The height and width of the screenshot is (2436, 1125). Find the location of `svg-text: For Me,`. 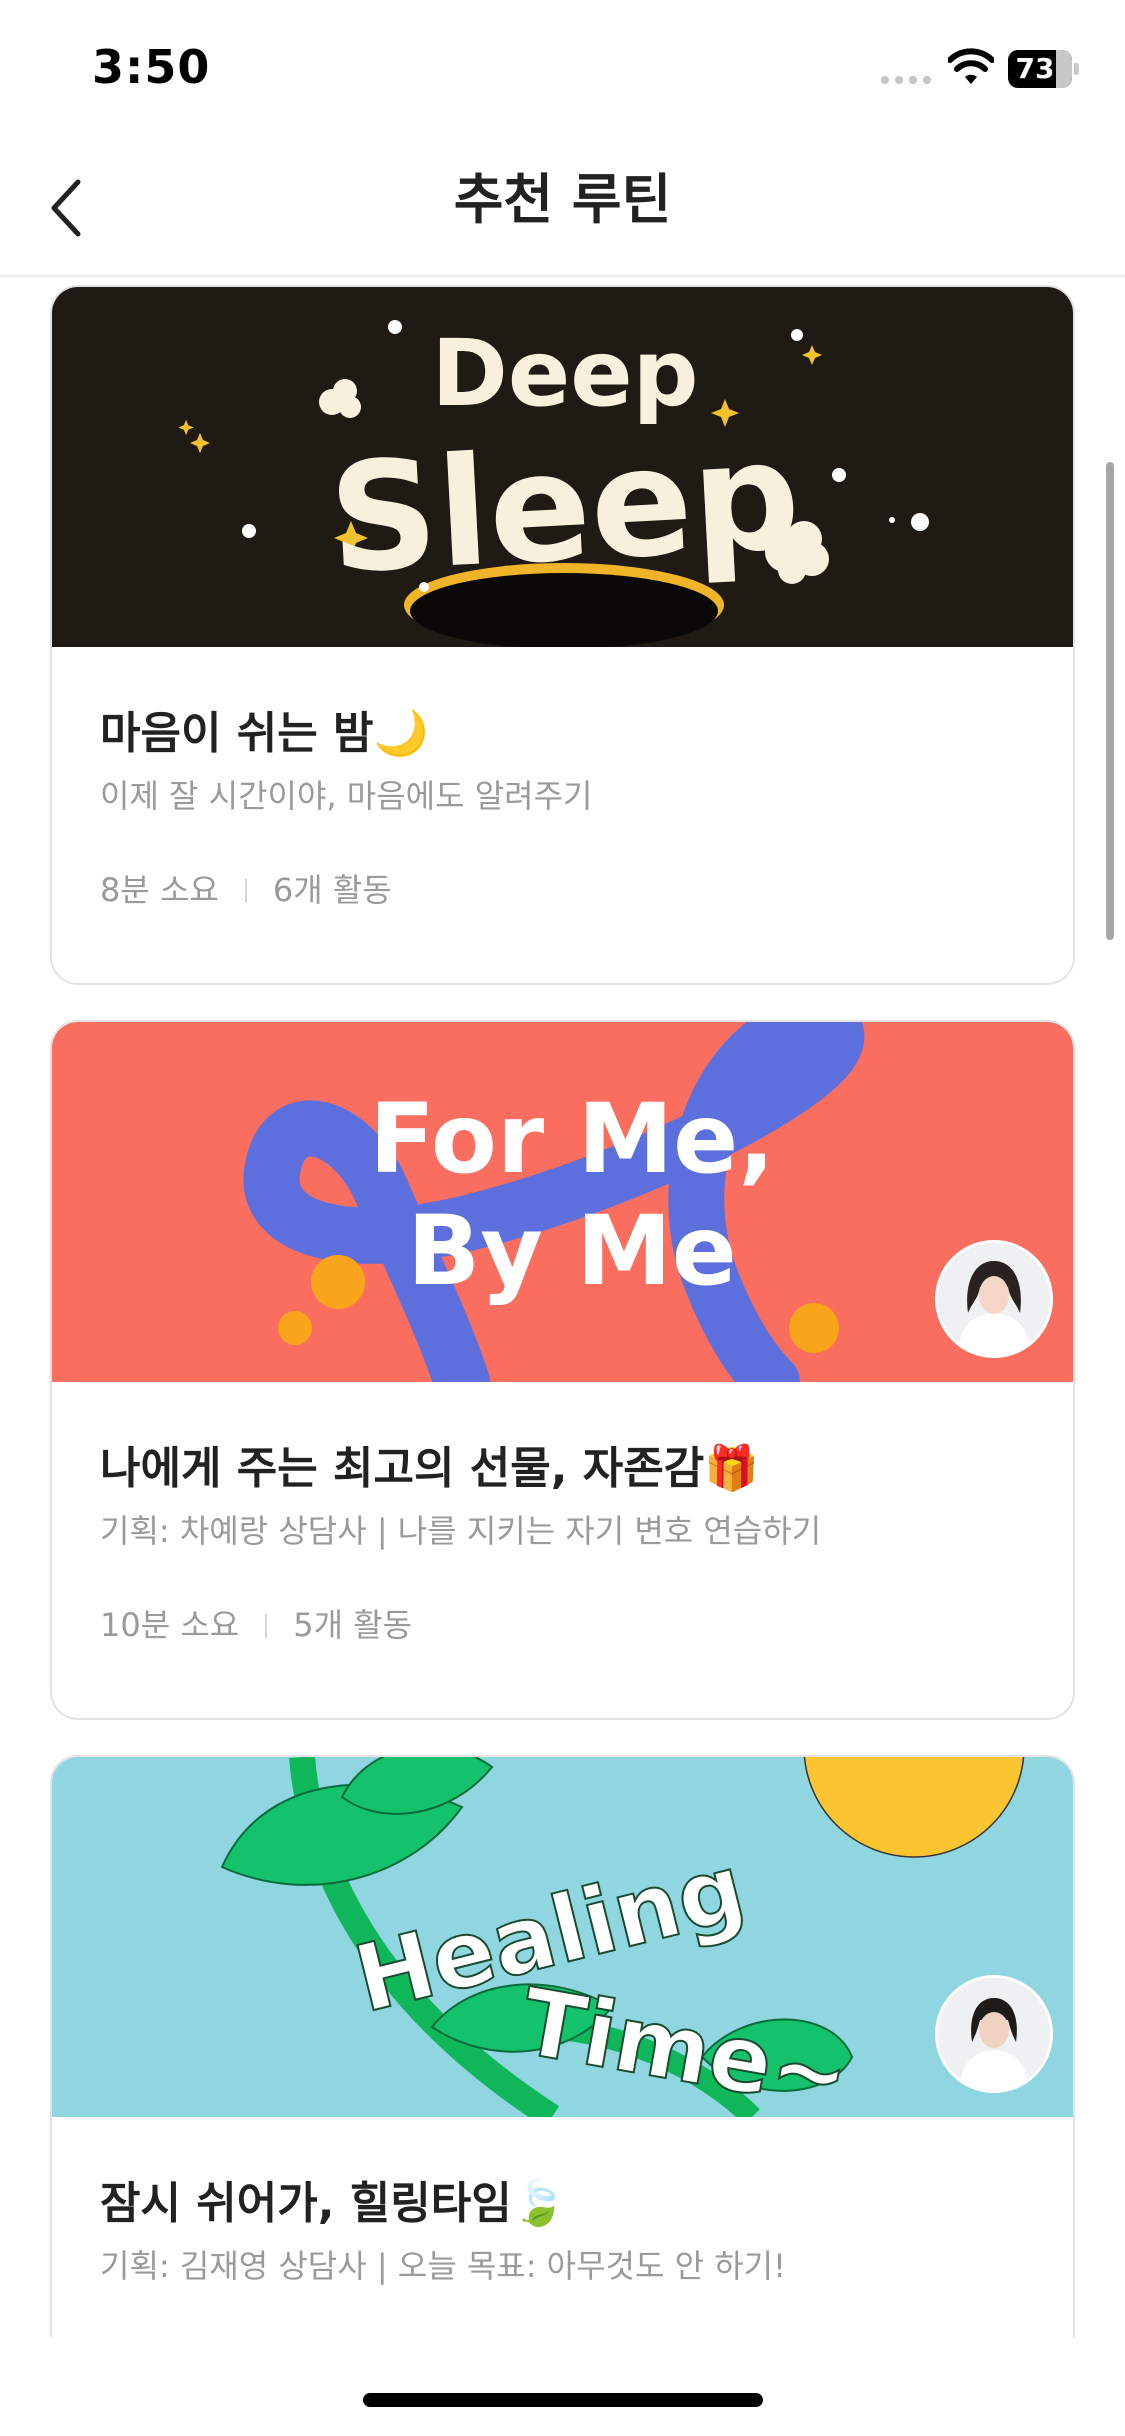

svg-text: For Me, is located at coordinates (572, 1139).